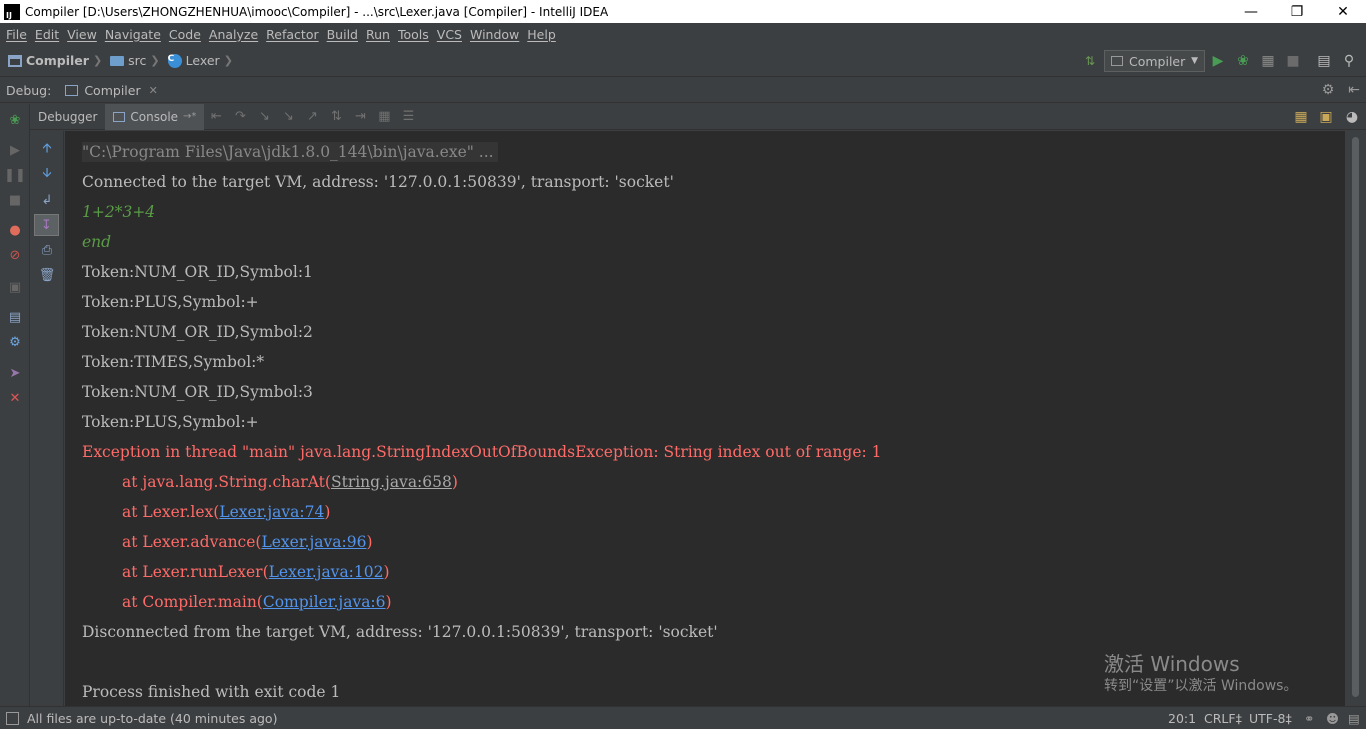 The height and width of the screenshot is (729, 1366). I want to click on stack-frame-link: Lexer.java:96, so click(313, 542).